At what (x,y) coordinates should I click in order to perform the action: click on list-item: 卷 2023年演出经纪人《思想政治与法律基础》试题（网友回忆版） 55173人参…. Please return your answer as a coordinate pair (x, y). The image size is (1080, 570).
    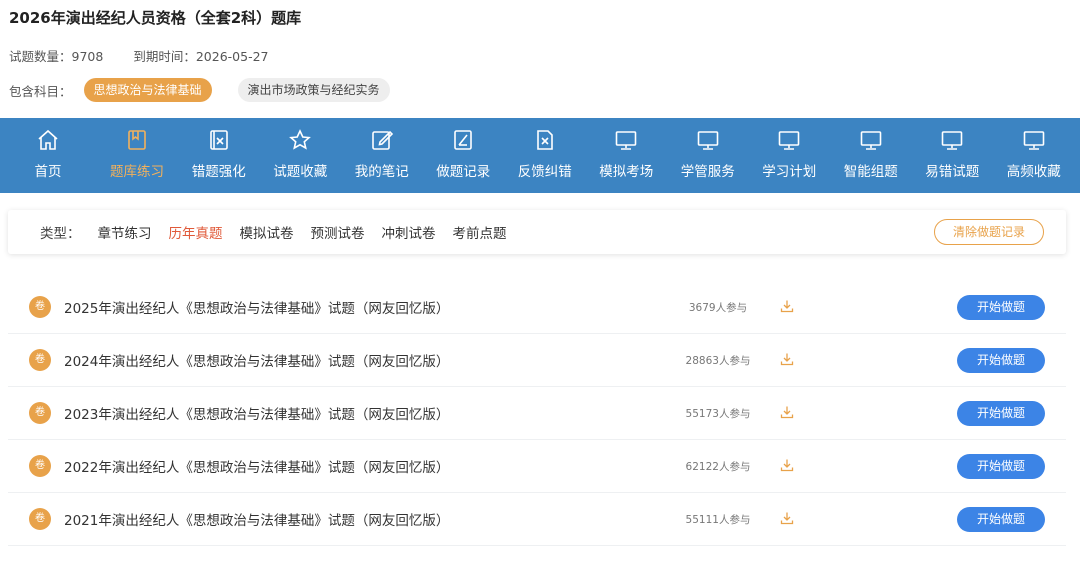
    Looking at the image, I should click on (537, 413).